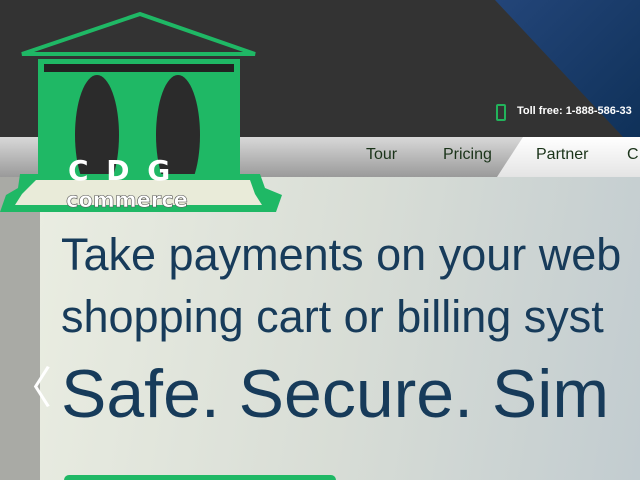  Describe the element at coordinates (121, 170) in the screenshot. I see `logo-letters: C D G` at that location.